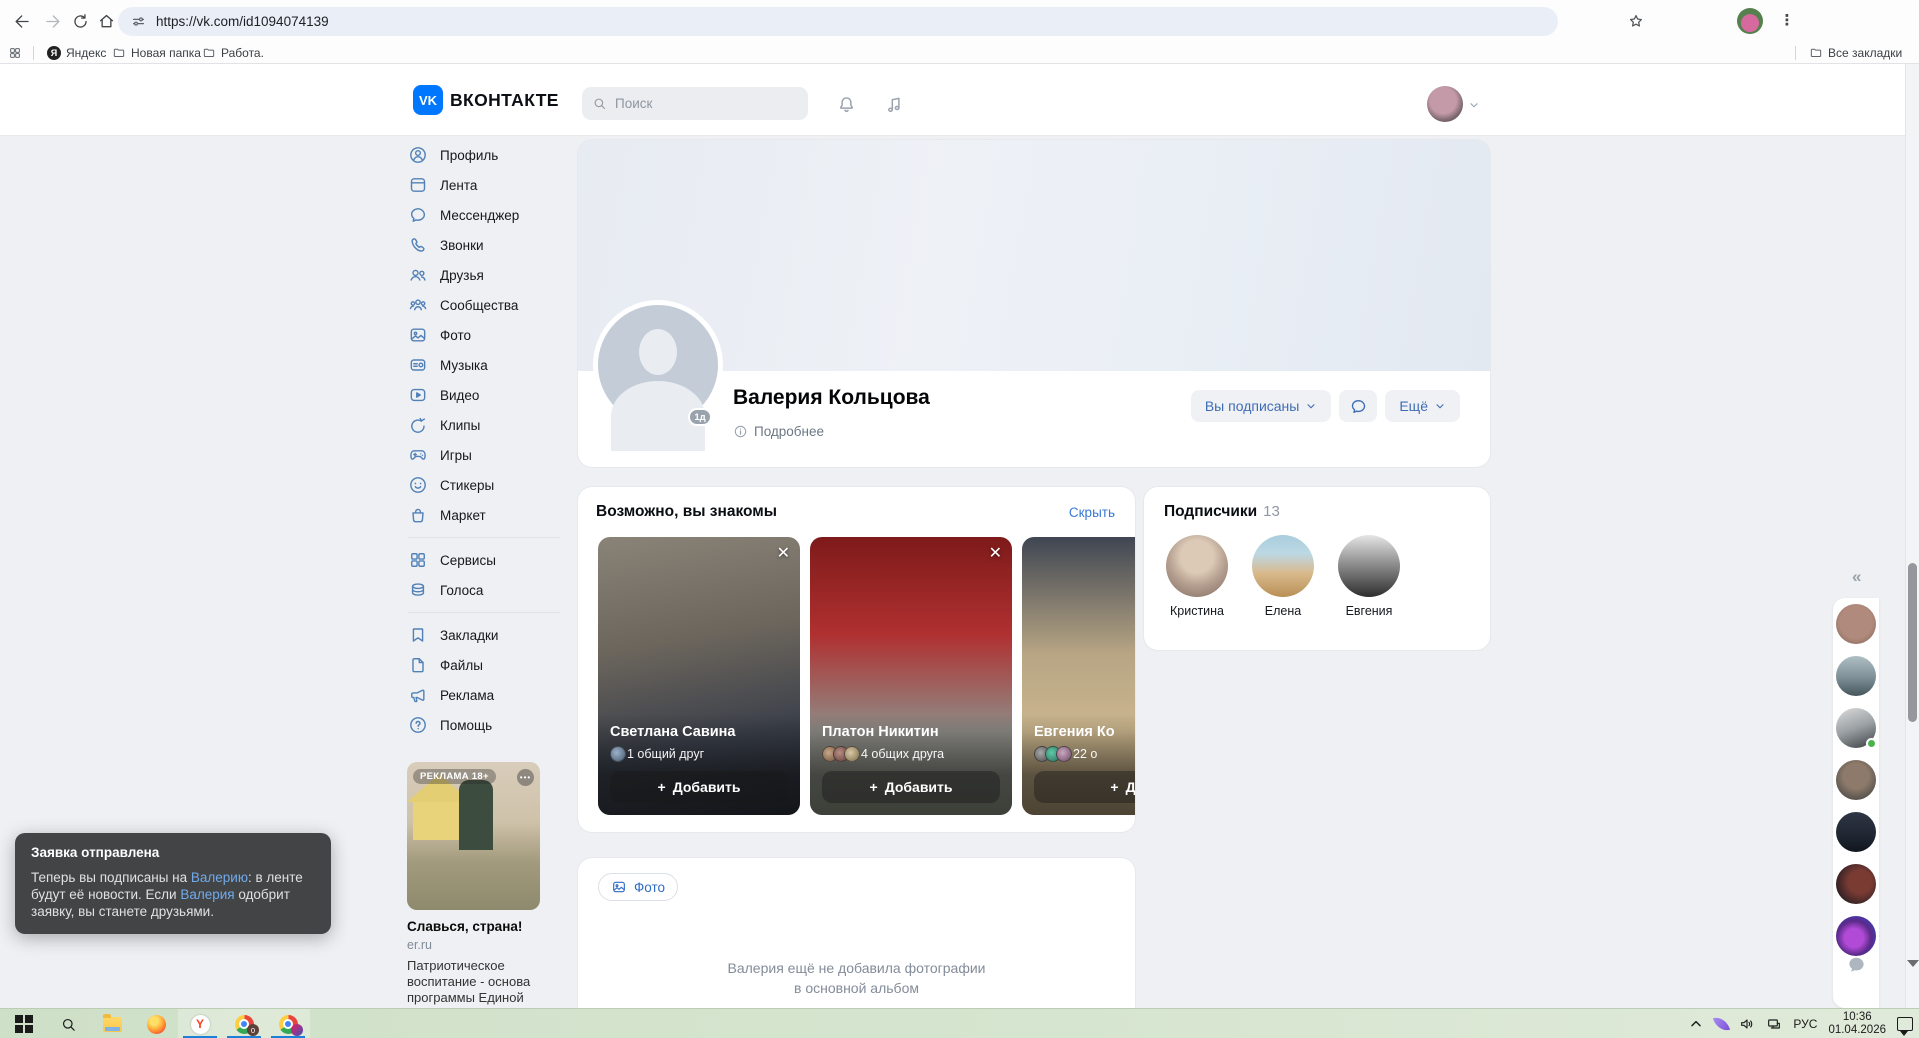 This screenshot has height=1038, width=1919. What do you see at coordinates (80, 21) in the screenshot?
I see `refresh-button` at bounding box center [80, 21].